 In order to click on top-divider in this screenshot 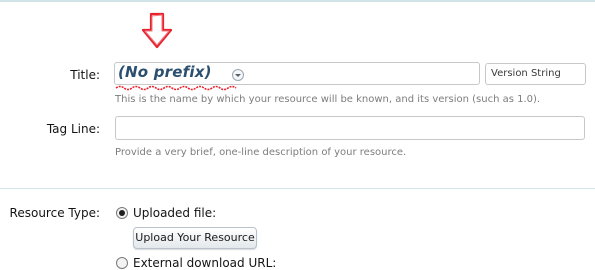, I will do `click(297, 1)`.